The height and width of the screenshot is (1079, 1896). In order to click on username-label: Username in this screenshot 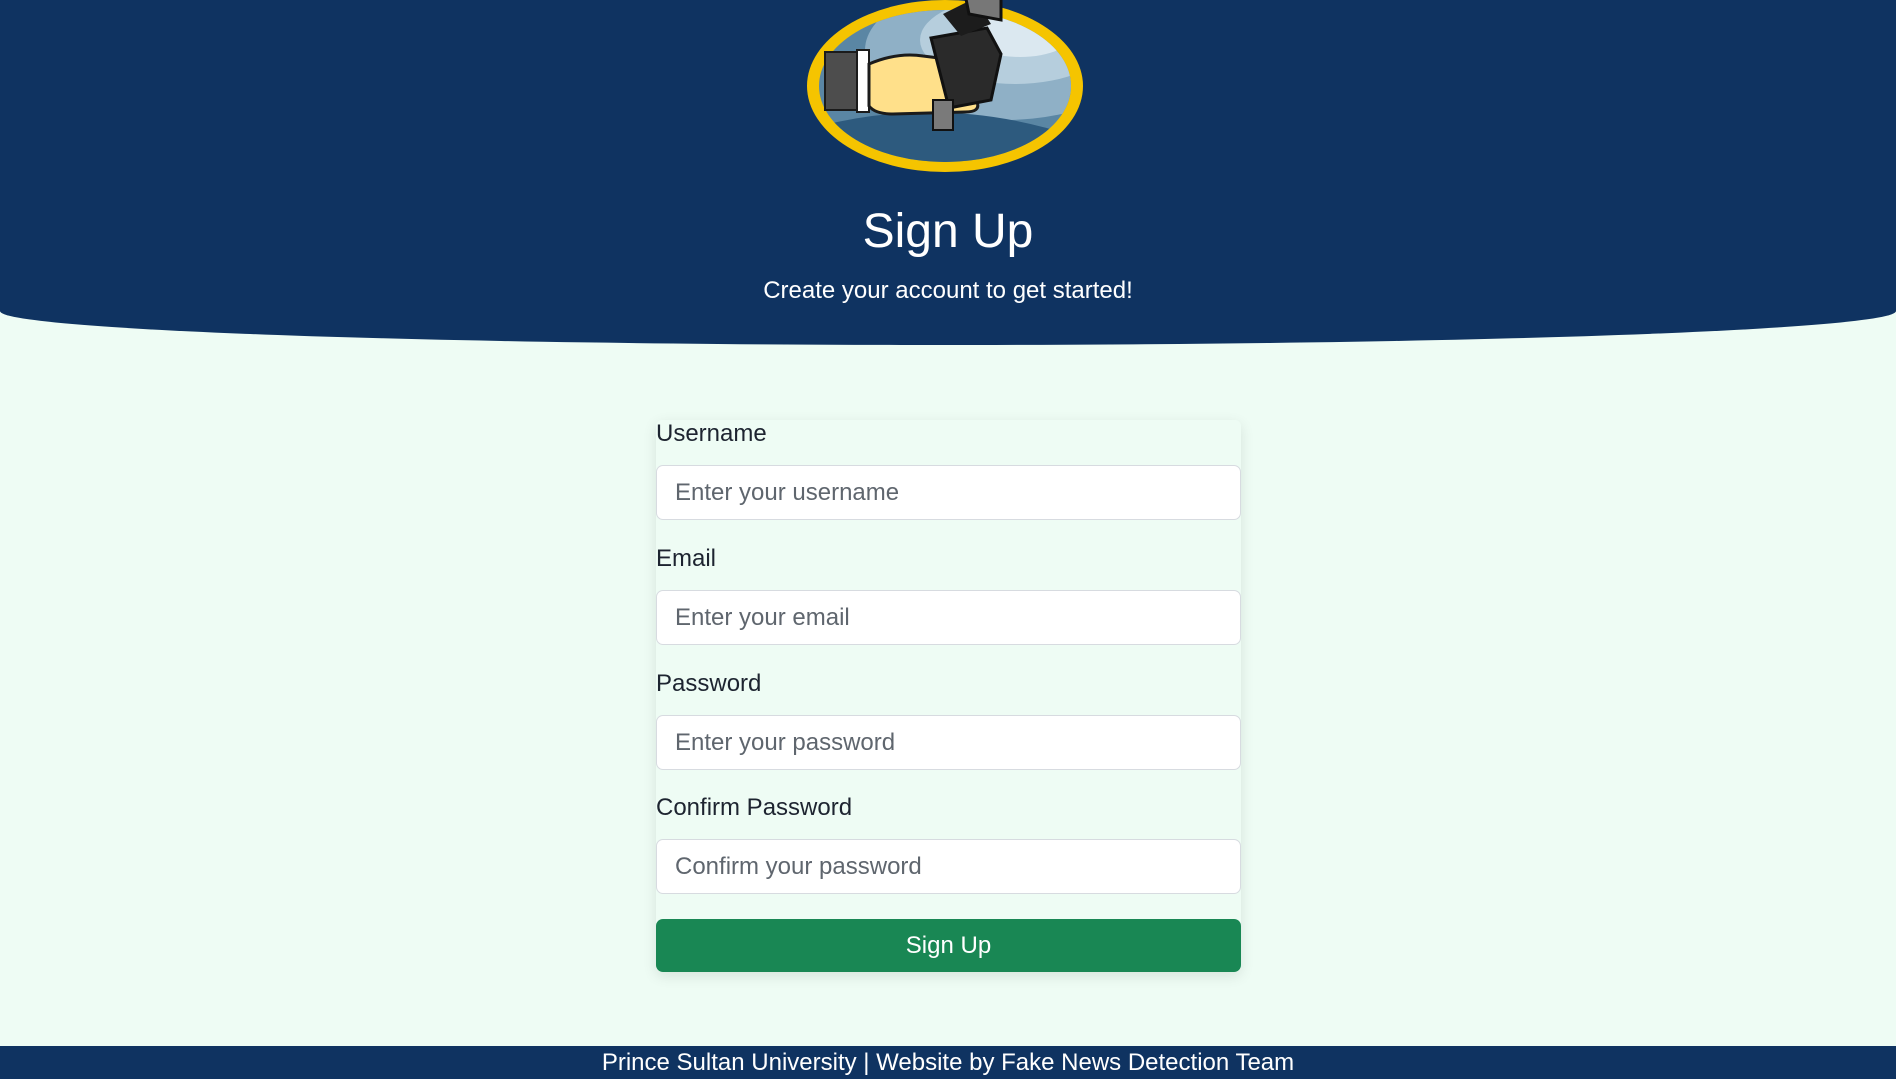, I will do `click(711, 433)`.